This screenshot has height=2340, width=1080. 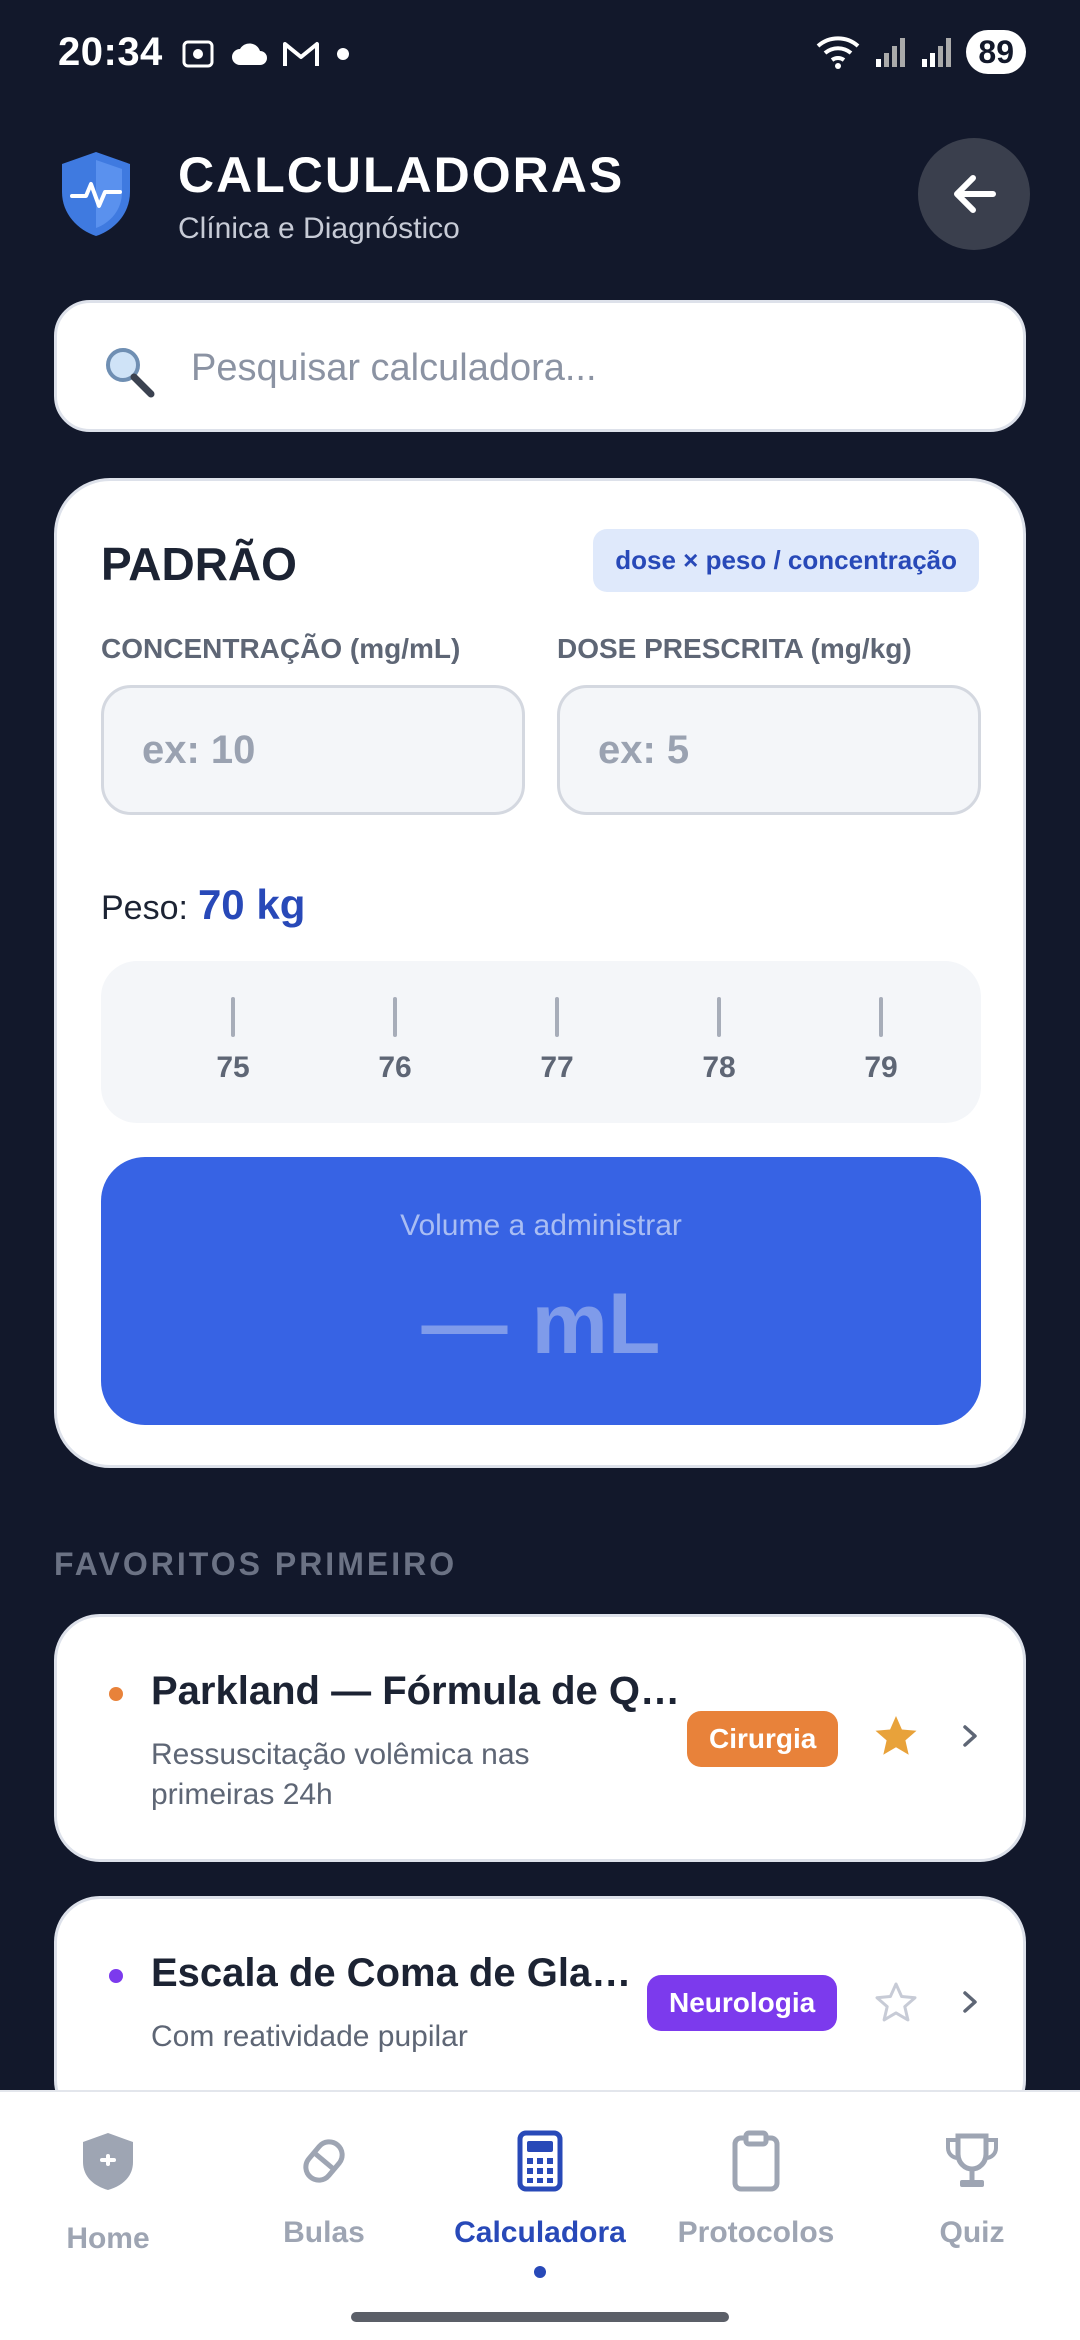 I want to click on ruler-tick-label: 75, so click(x=233, y=1067).